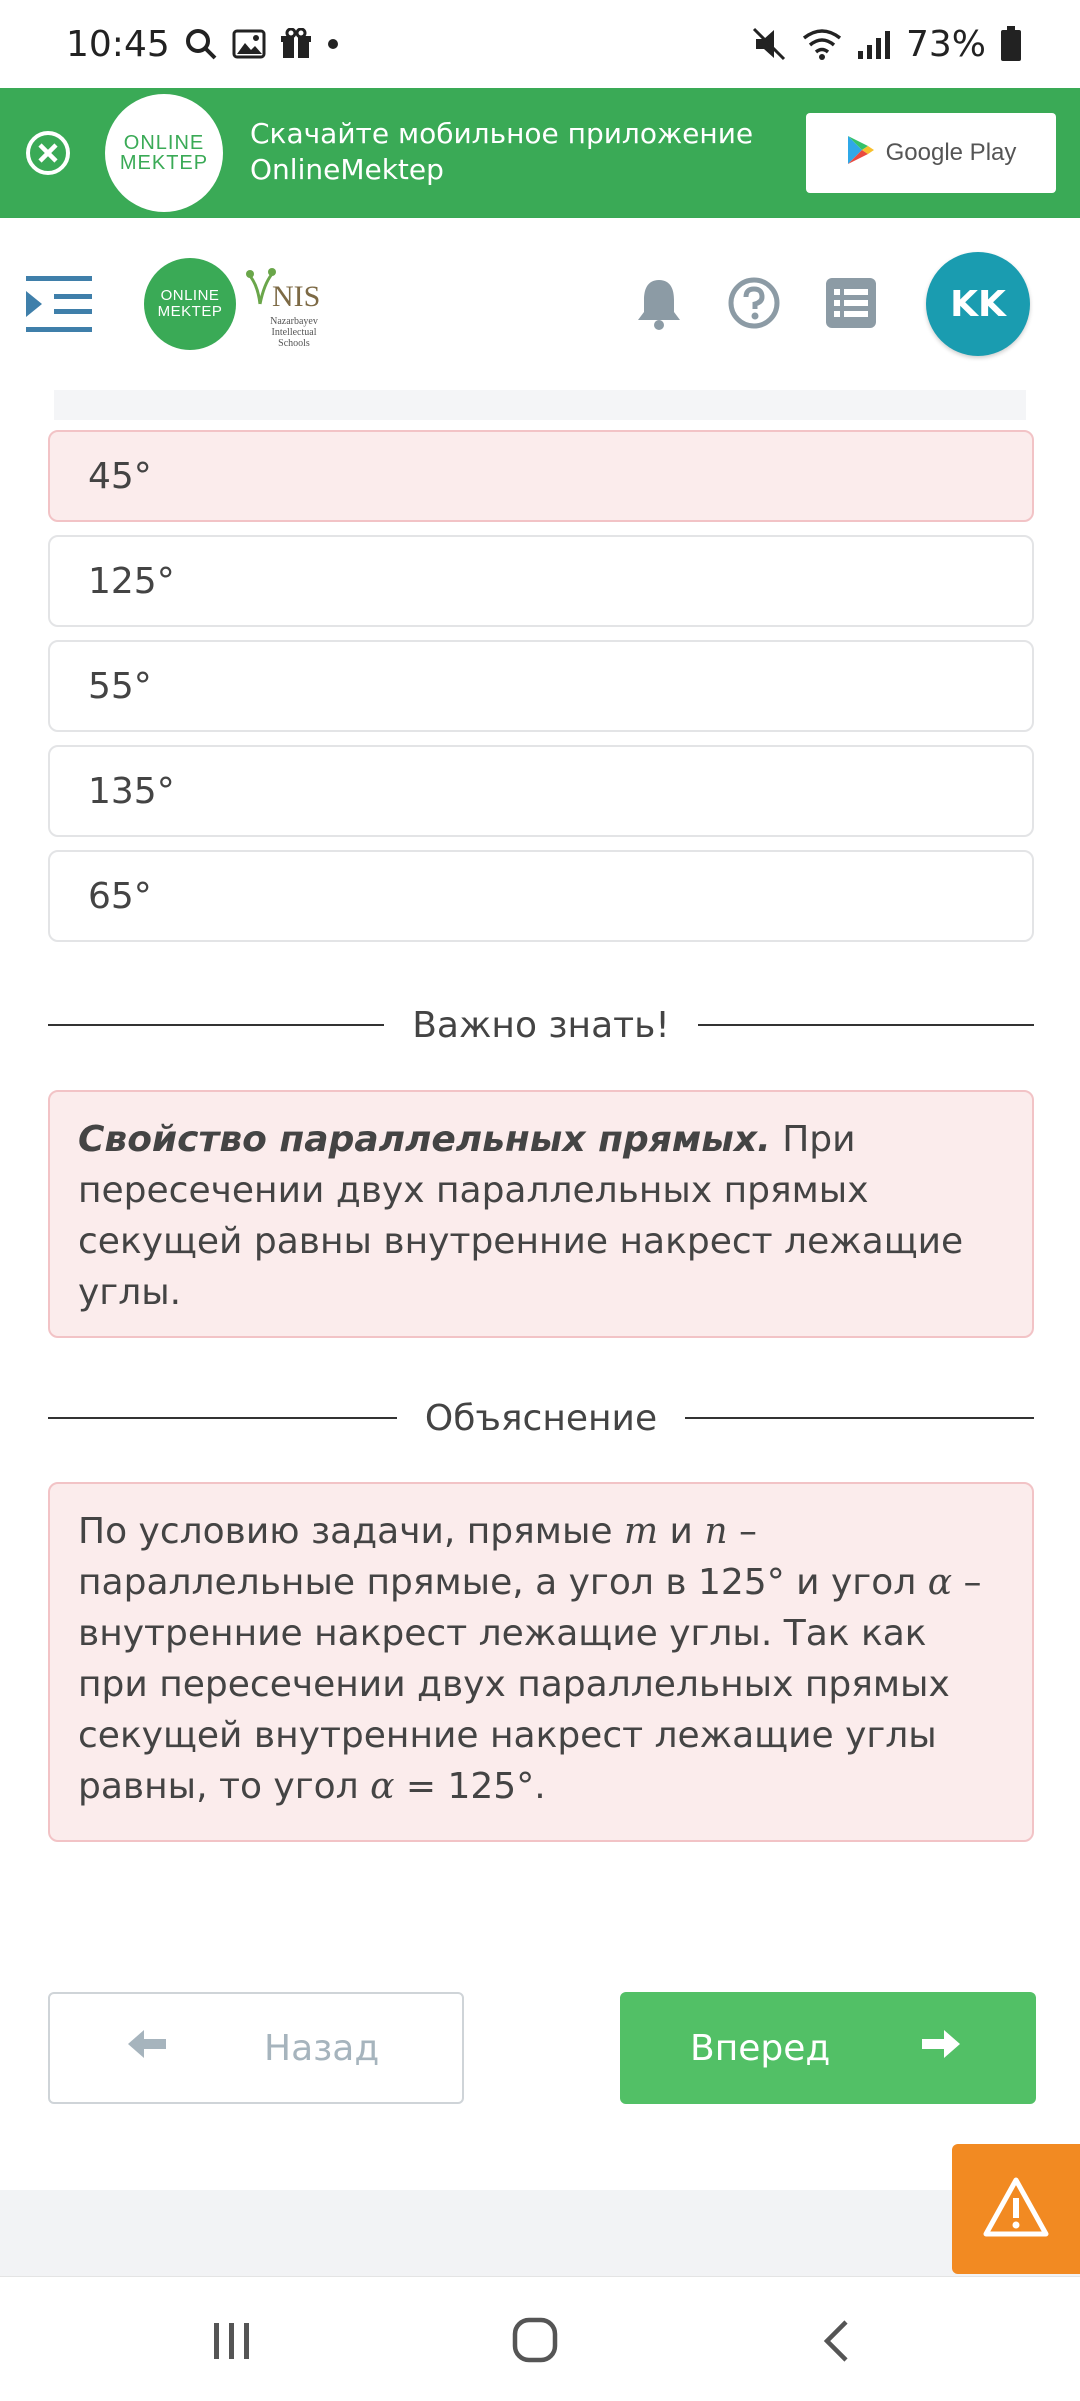 The image size is (1080, 2401). I want to click on status-bar: 10:45 73%, so click(540, 44).